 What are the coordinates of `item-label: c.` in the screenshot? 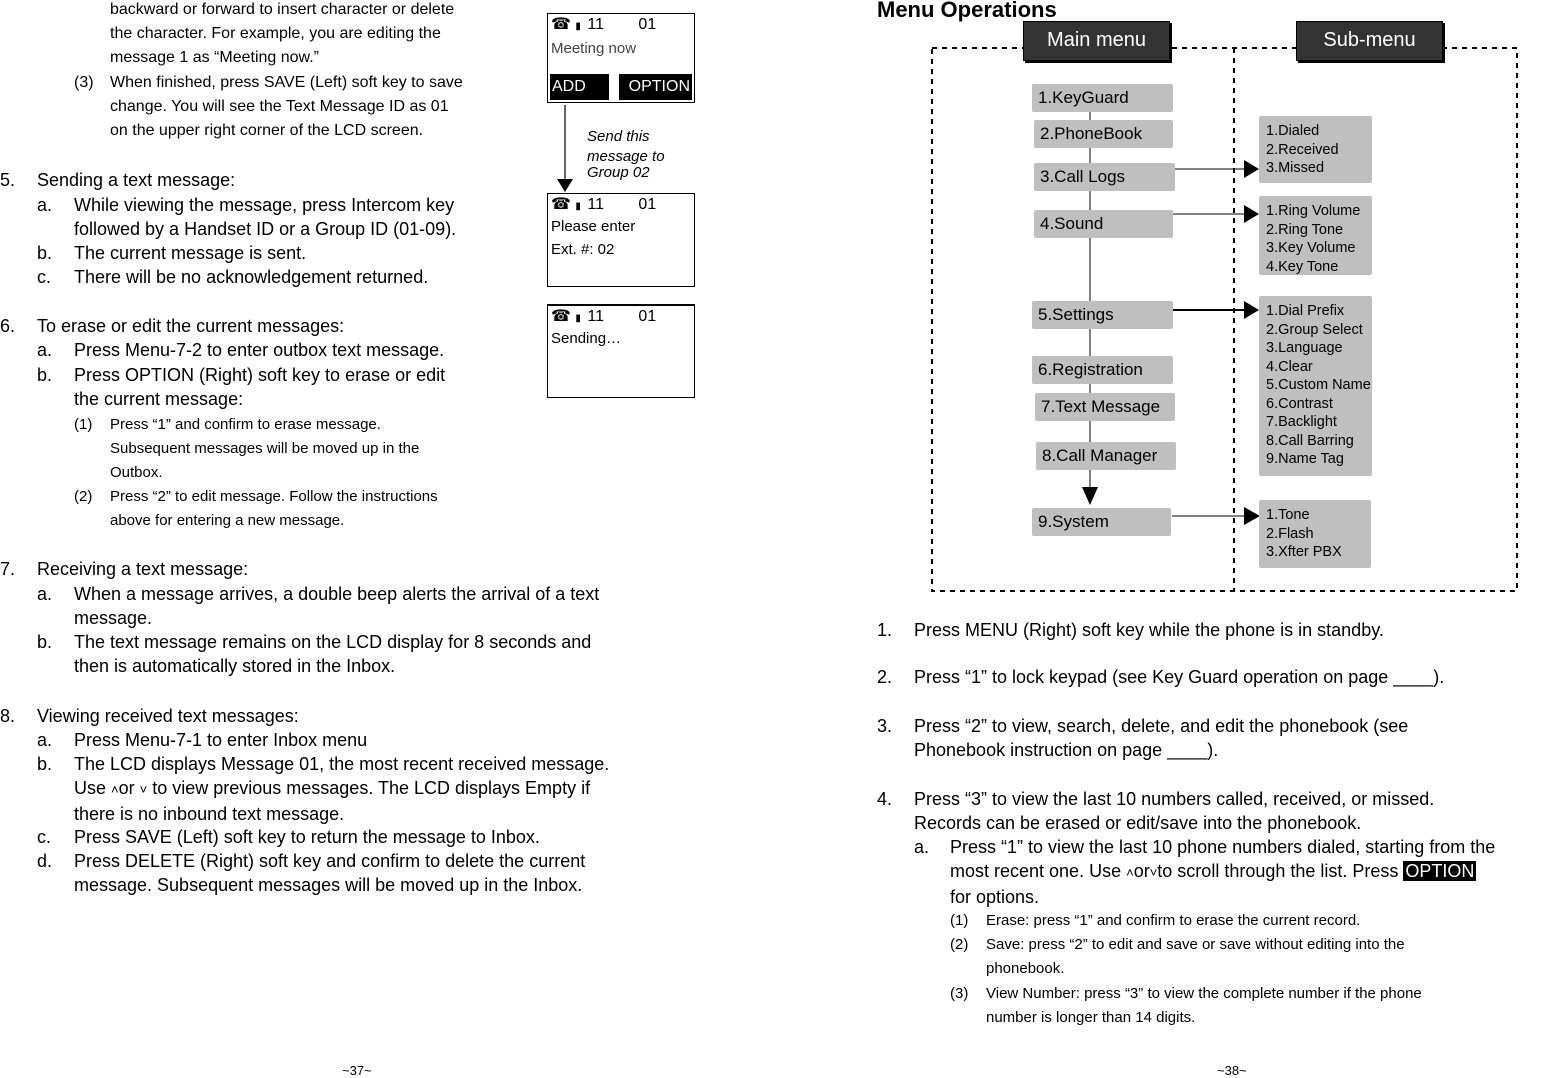 It's located at (44, 837).